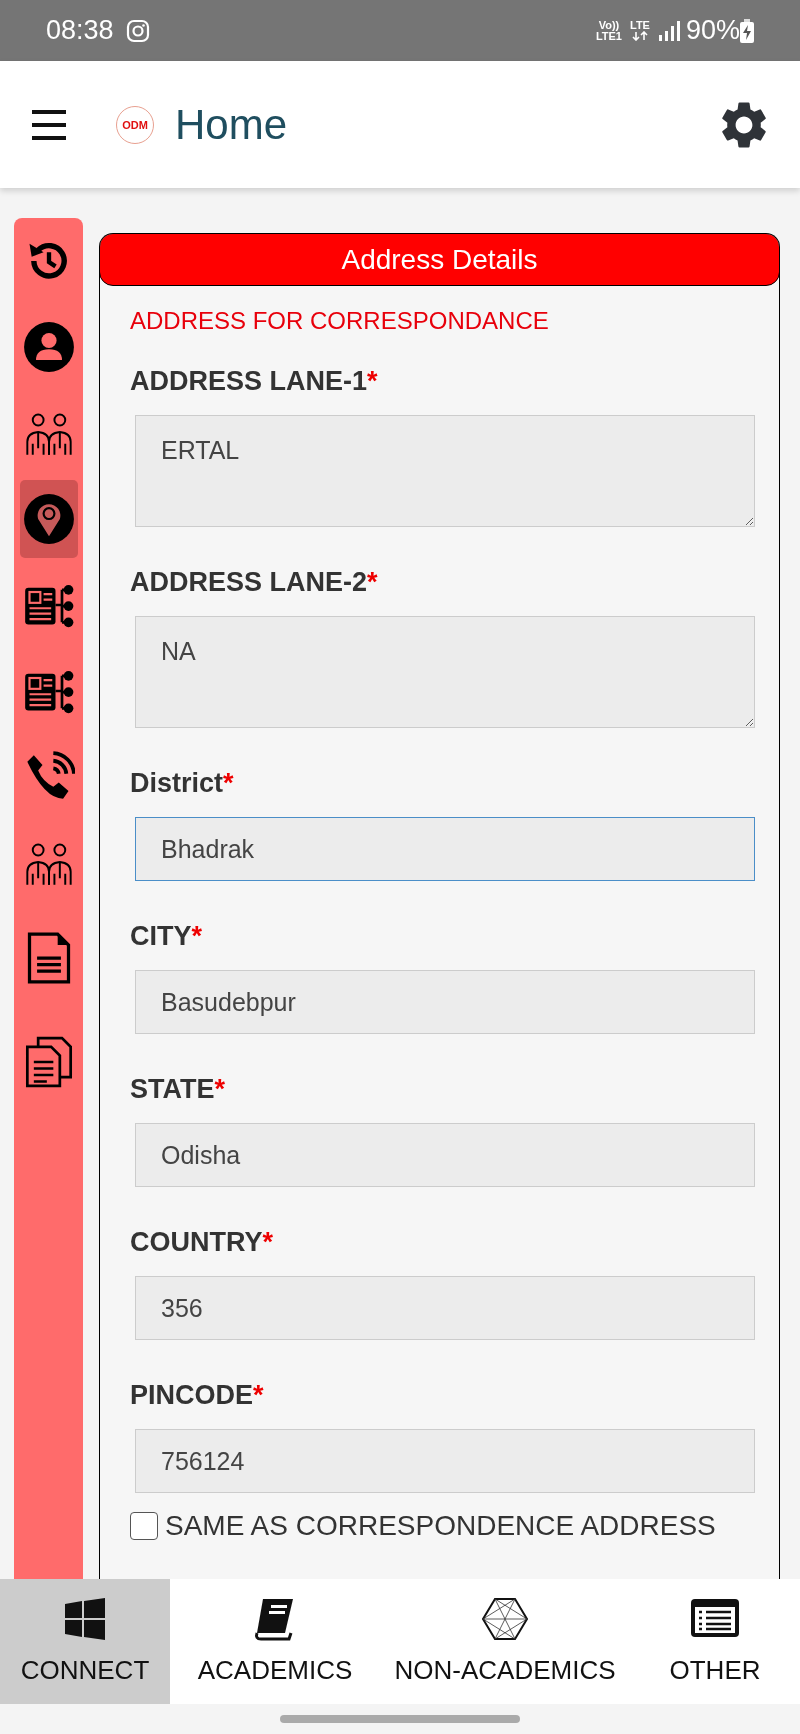  I want to click on user-icon, so click(48, 347).